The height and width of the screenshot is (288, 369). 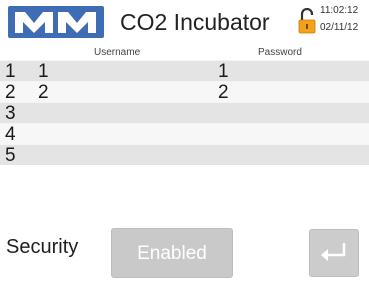 I want to click on enter-return-icon, so click(x=333, y=252).